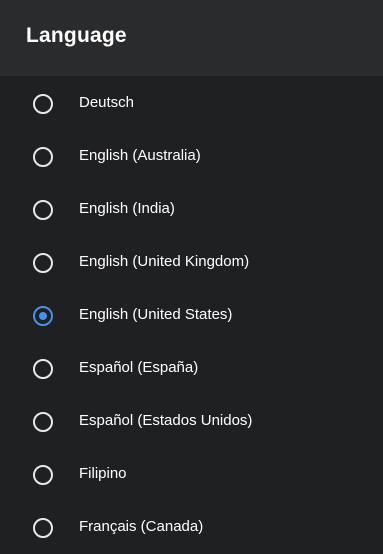 The height and width of the screenshot is (554, 383). I want to click on option-label: English (United States), so click(156, 314).